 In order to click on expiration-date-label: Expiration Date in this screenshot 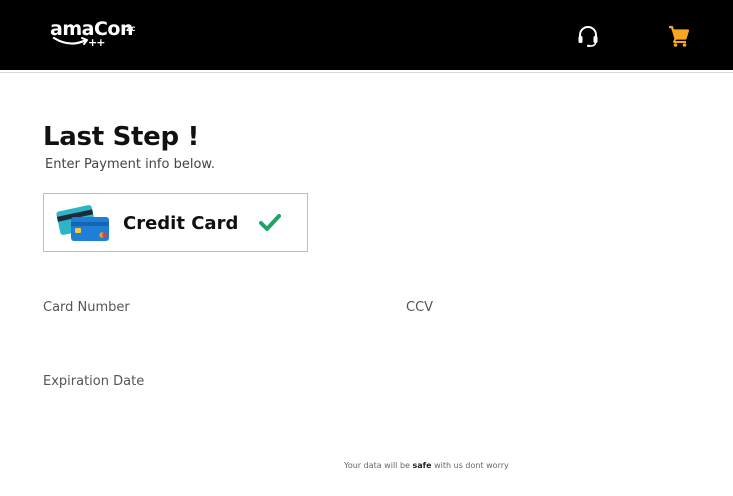, I will do `click(94, 381)`.